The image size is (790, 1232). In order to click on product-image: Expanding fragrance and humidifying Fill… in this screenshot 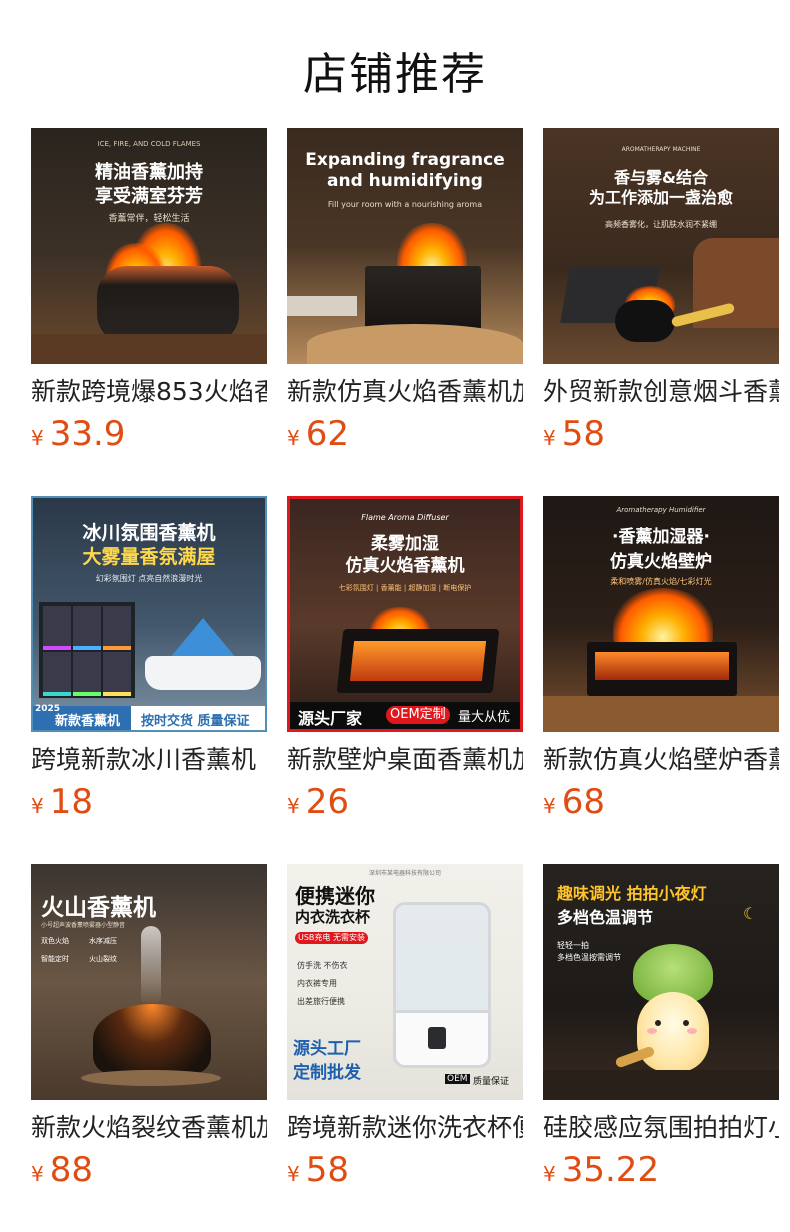, I will do `click(405, 246)`.